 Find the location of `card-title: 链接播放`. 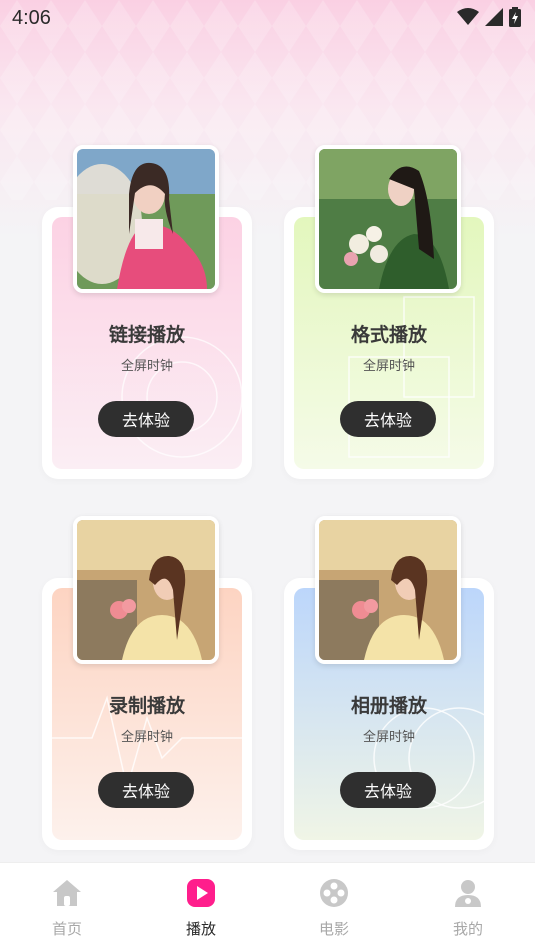

card-title: 链接播放 is located at coordinates (146, 335).